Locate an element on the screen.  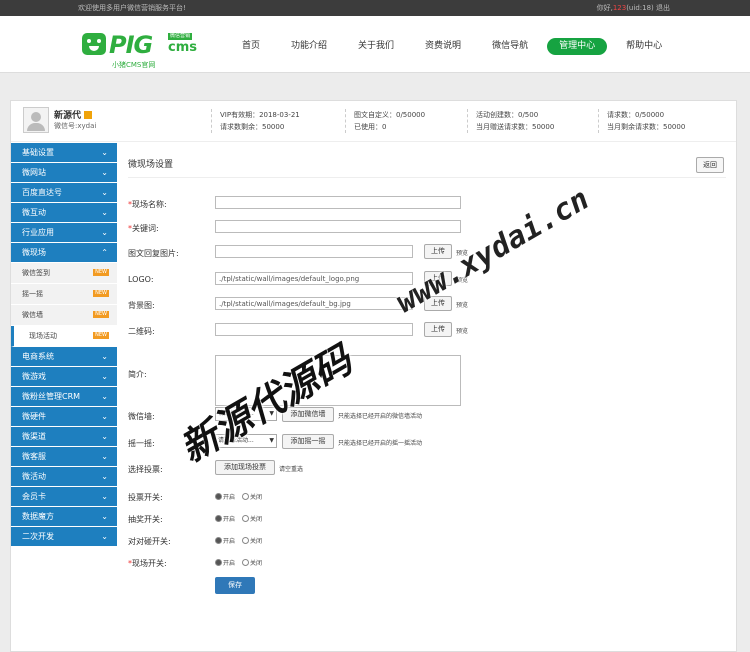
wechat-id: 微信号:xydai is located at coordinates (75, 126).